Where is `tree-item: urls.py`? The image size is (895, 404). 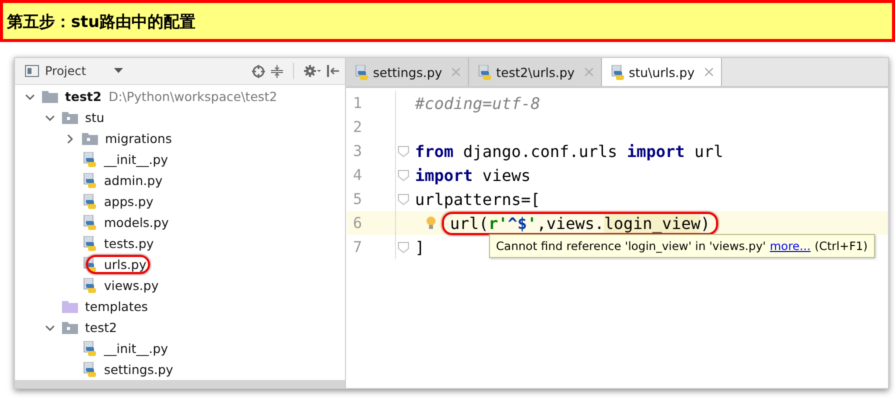 tree-item: urls.py is located at coordinates (118, 264).